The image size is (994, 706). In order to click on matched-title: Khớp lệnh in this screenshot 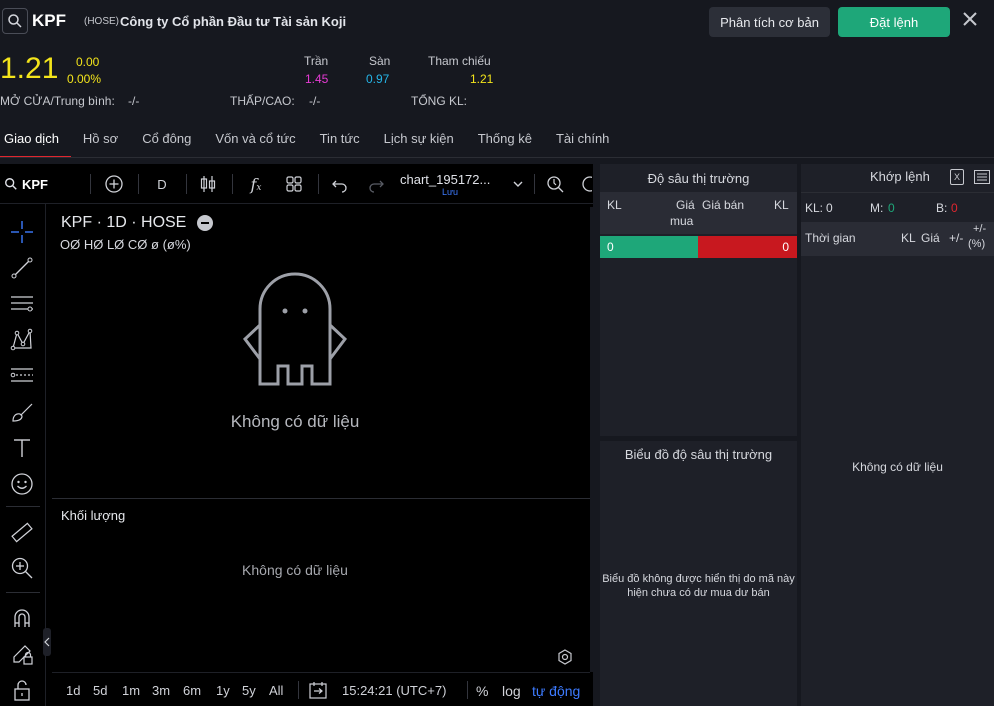, I will do `click(900, 176)`.